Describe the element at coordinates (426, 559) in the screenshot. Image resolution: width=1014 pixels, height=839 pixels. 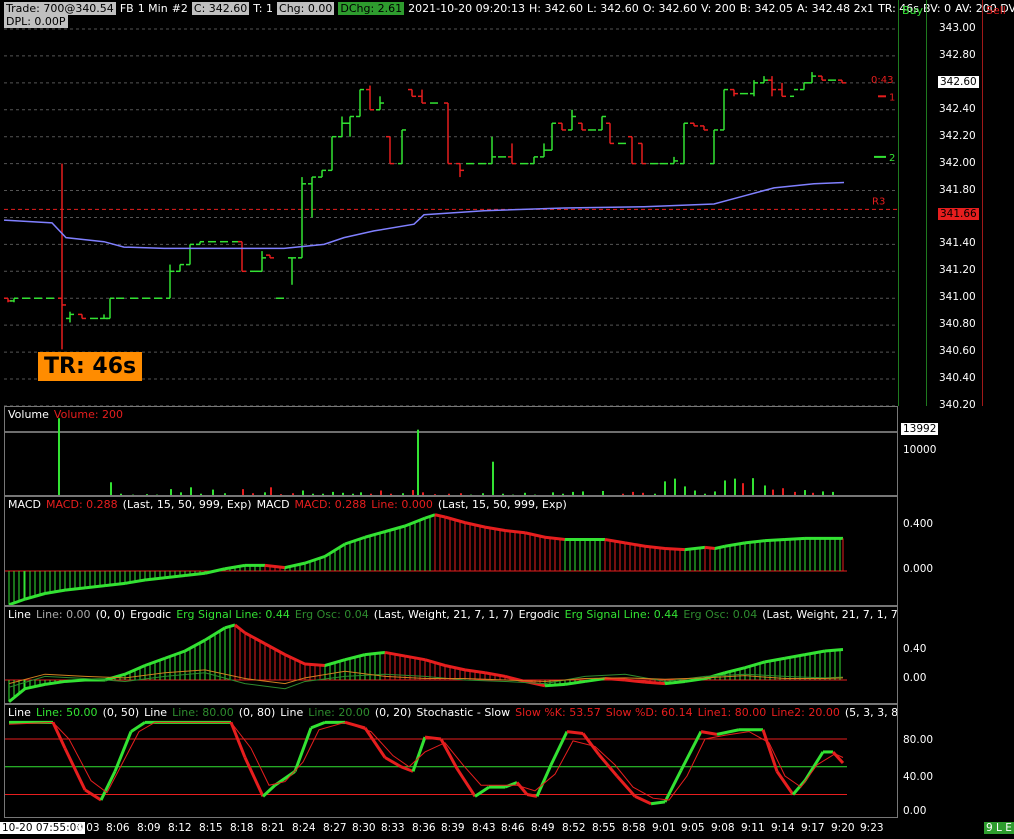
I see `macd-chart` at that location.